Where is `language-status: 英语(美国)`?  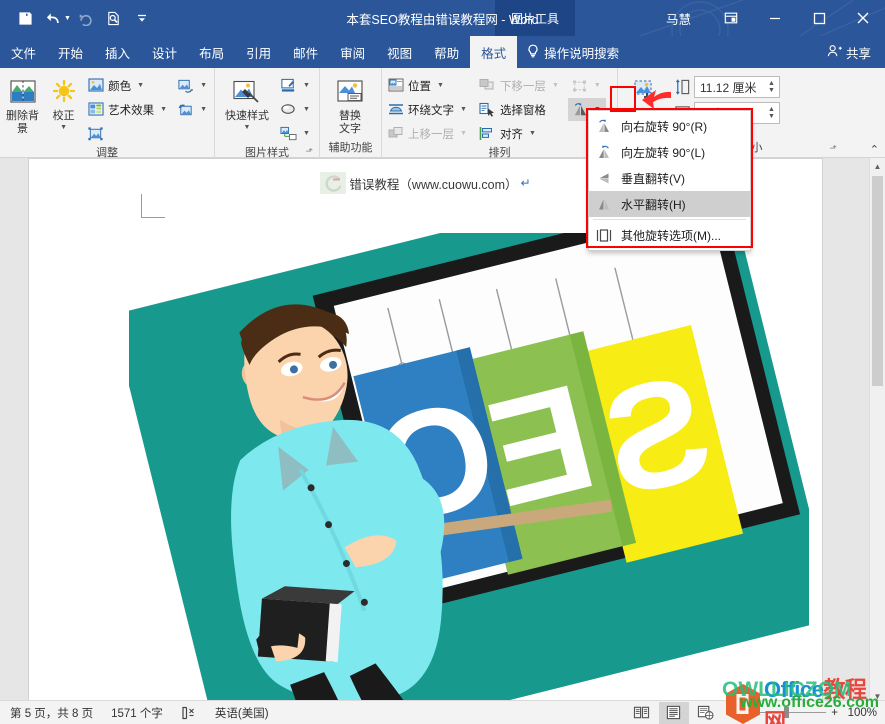
language-status: 英语(美国) is located at coordinates (242, 713).